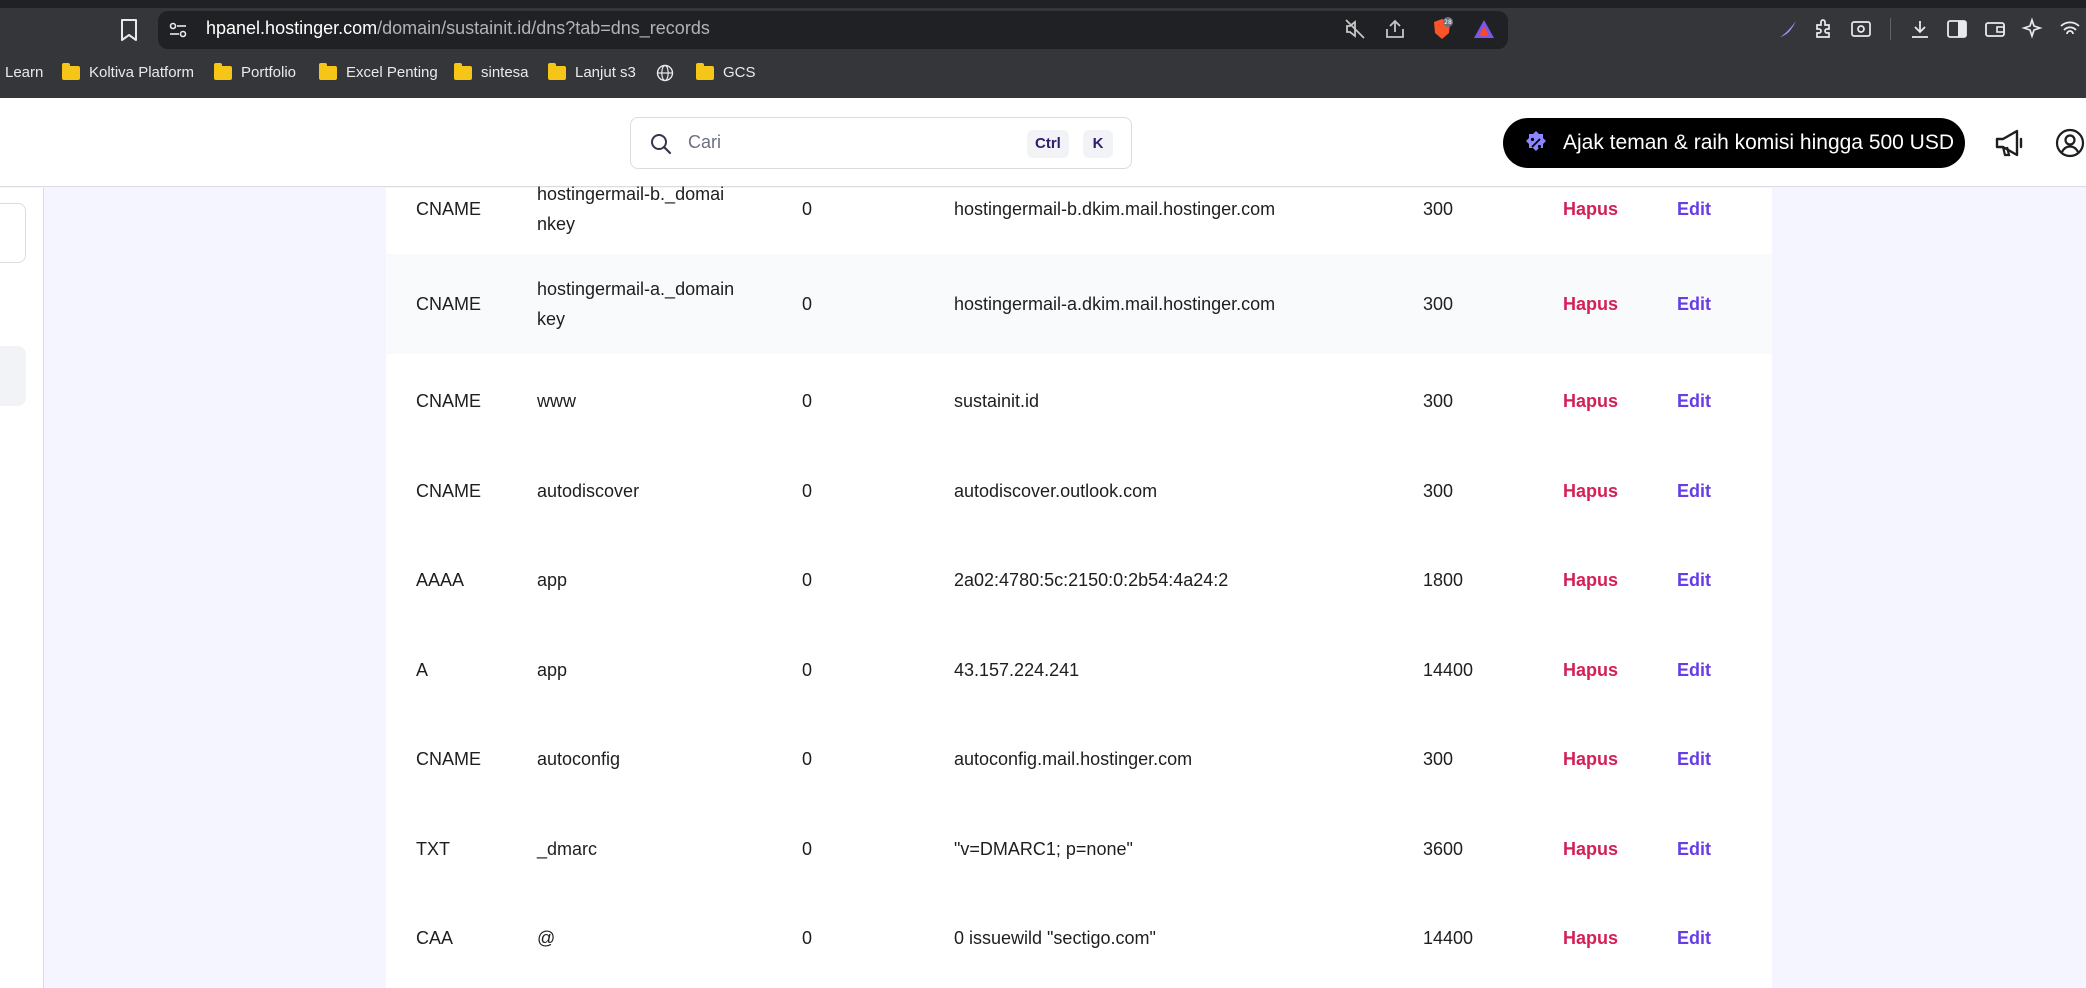  I want to click on record-type: A, so click(422, 670).